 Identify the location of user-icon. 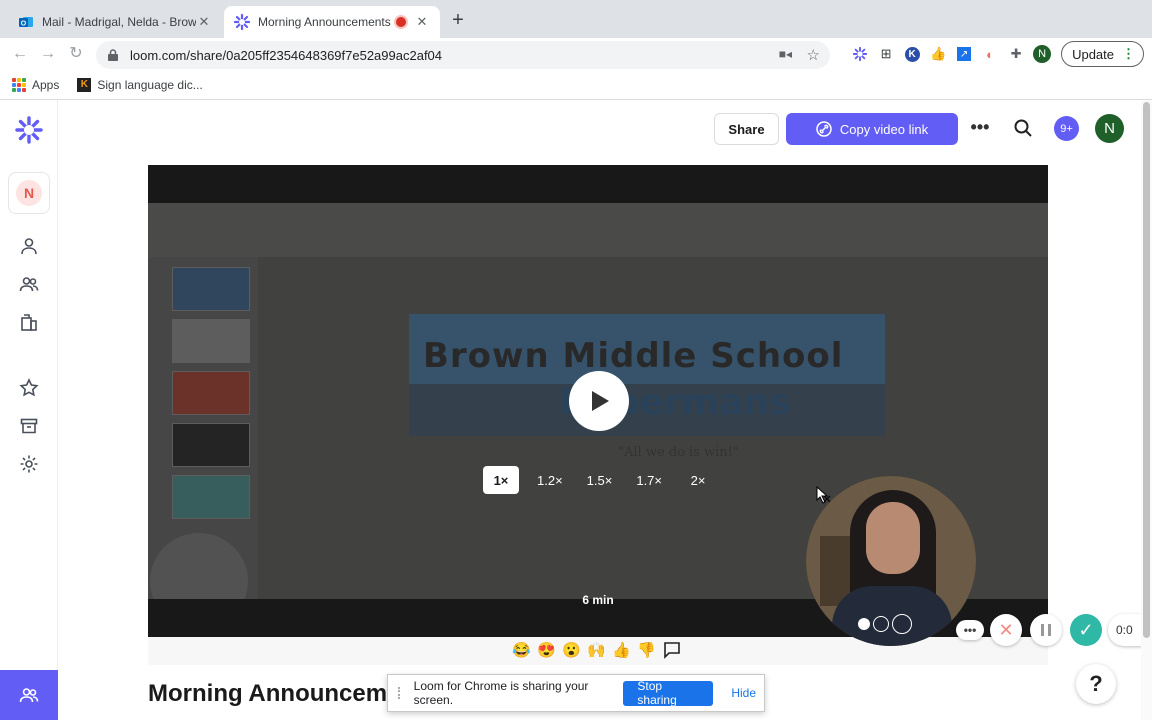
(29, 246).